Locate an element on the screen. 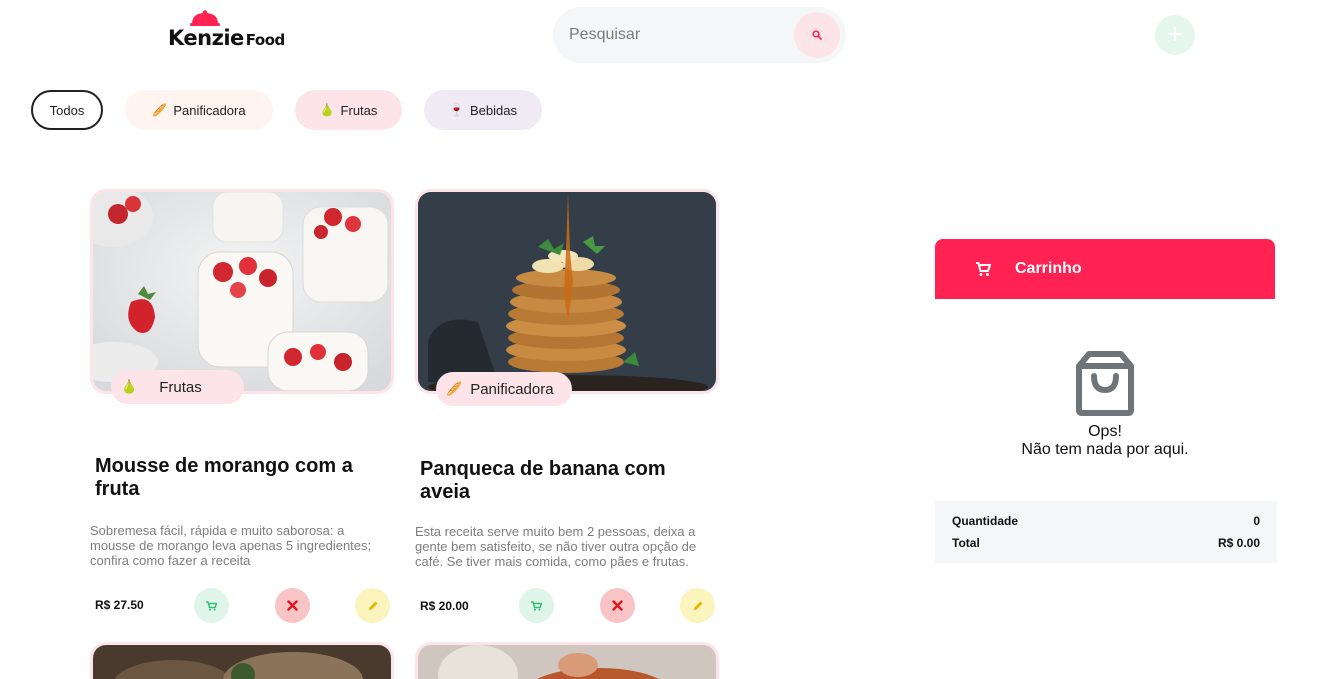 Image resolution: width=1343 pixels, height=679 pixels. logo-wordmark: Kenzie Food is located at coordinates (226, 38).